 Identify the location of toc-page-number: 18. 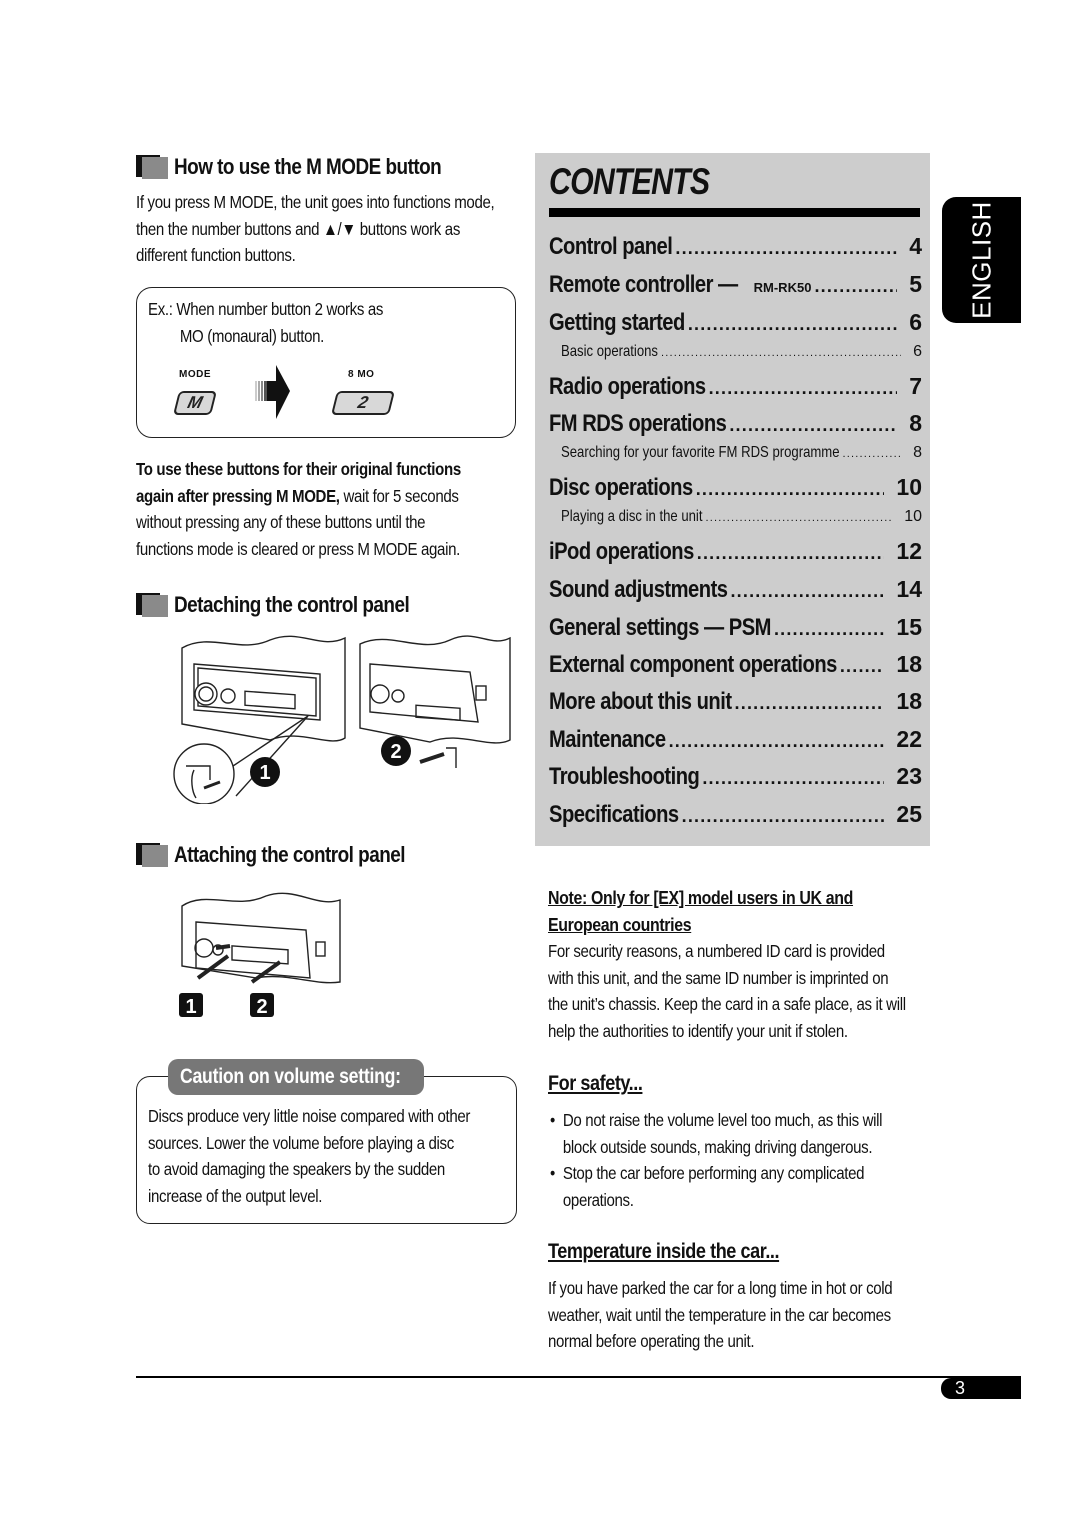
(909, 701).